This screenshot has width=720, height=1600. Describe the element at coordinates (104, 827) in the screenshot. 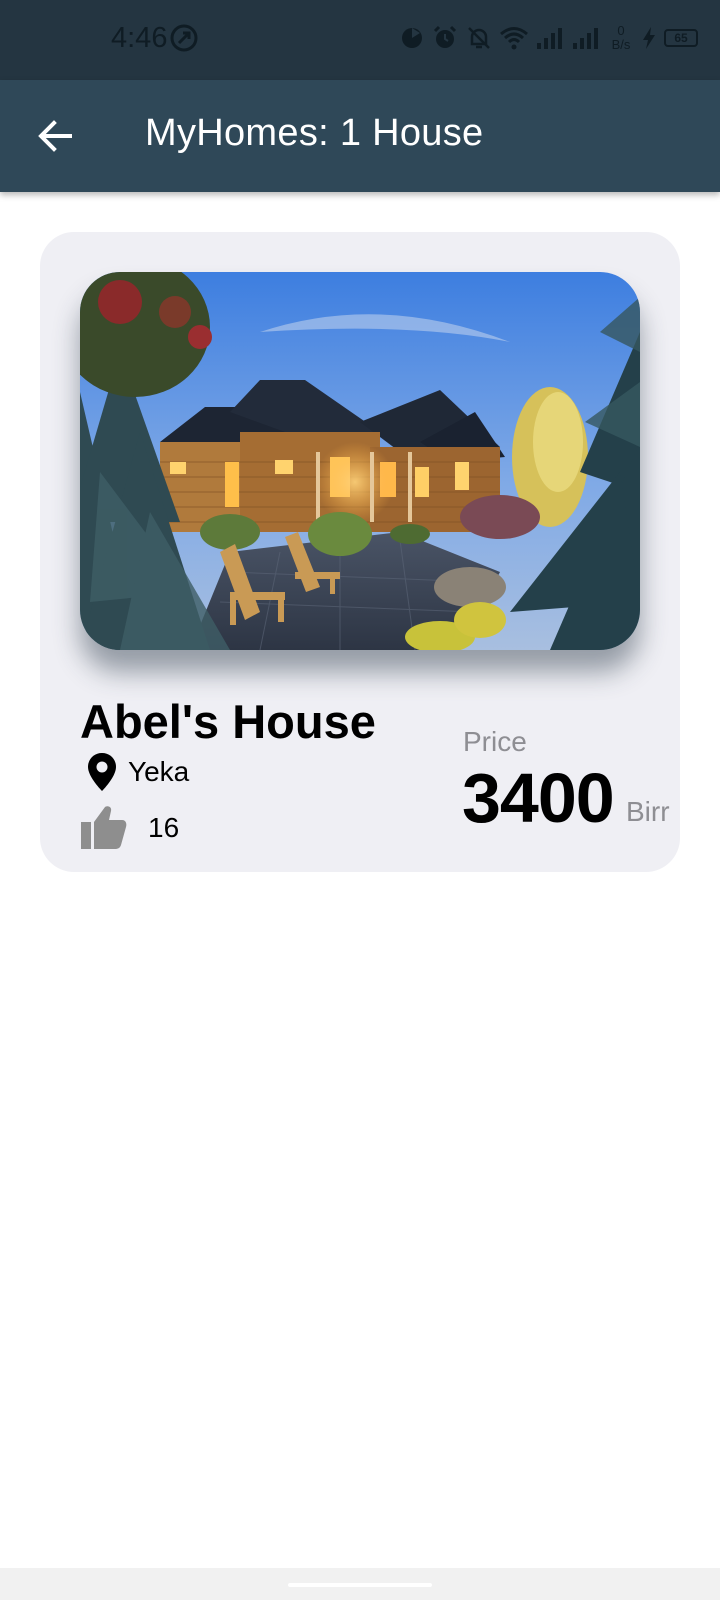

I see `thumb-up-icon` at that location.